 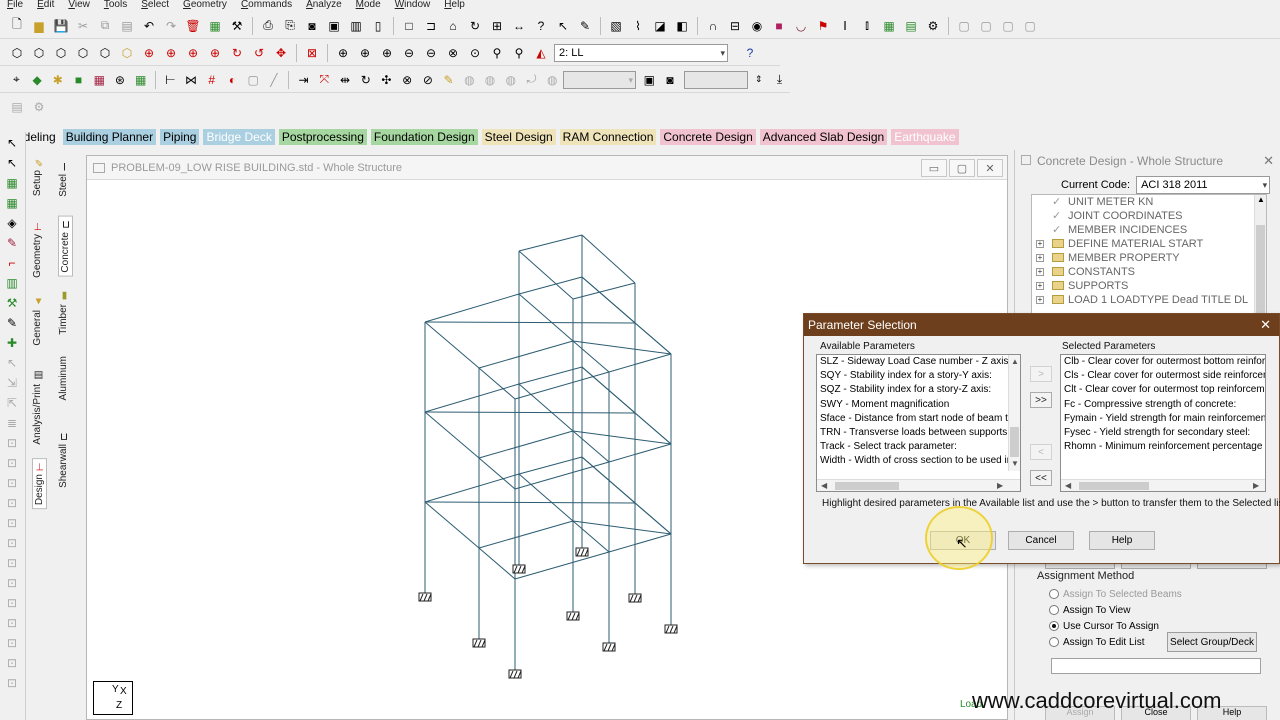 I want to click on move-all-left-button: <<, so click(x=1041, y=478).